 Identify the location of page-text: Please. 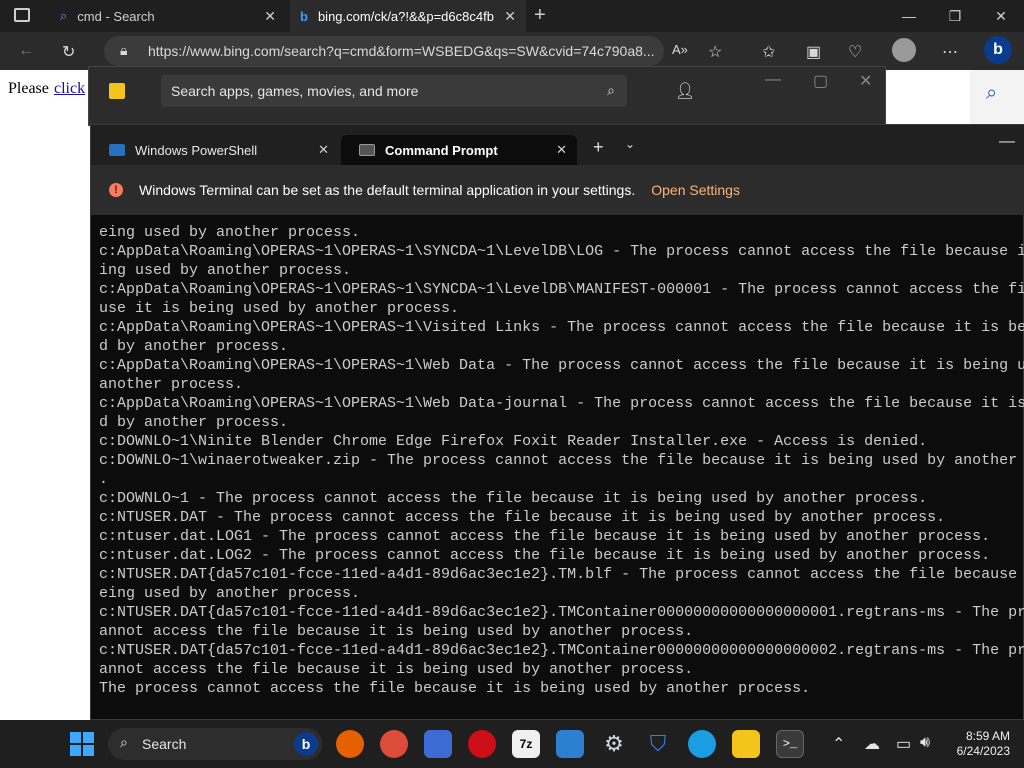
(28, 88).